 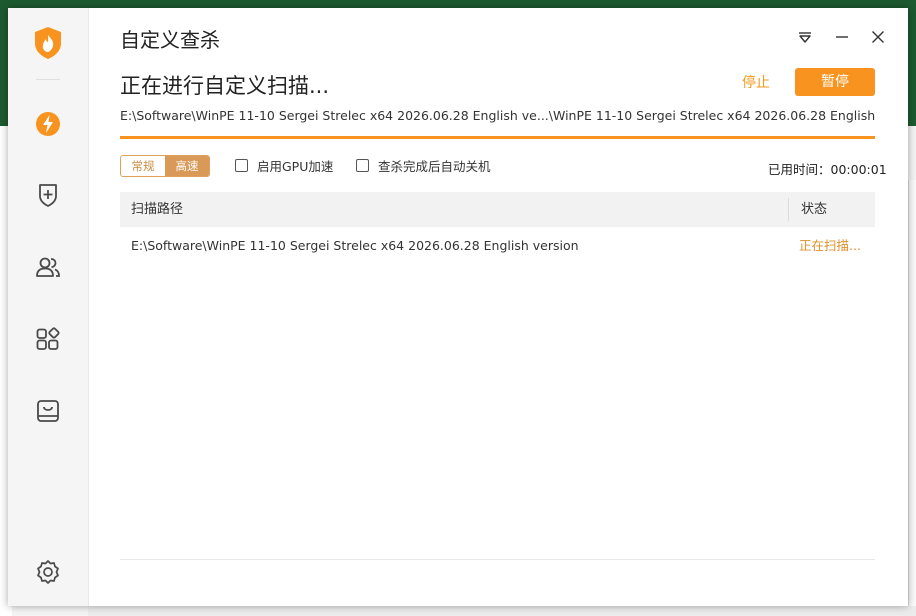 I want to click on menu-button, so click(x=805, y=37).